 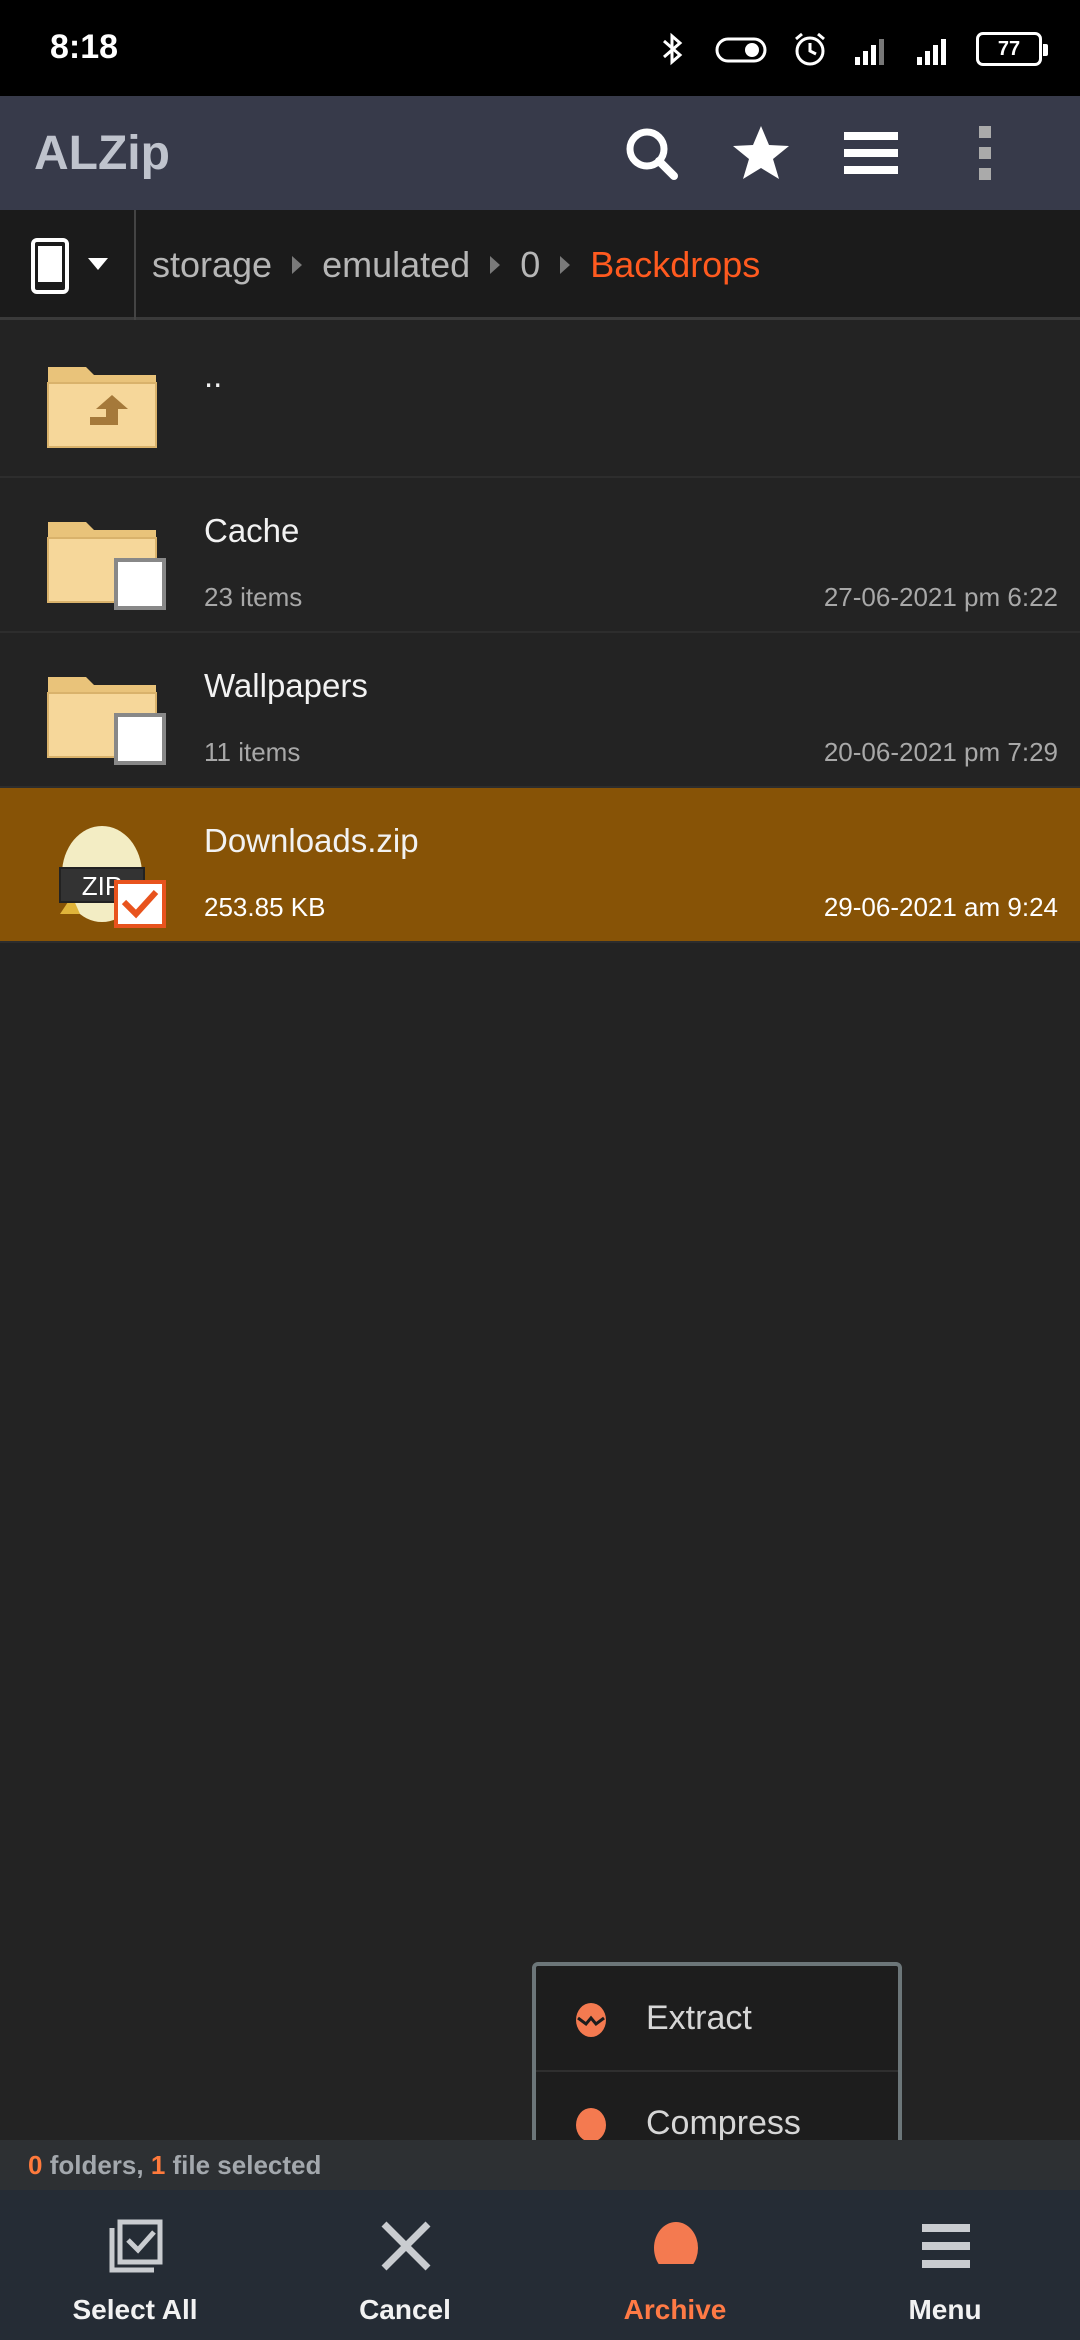 I want to click on star-icon, so click(x=761, y=153).